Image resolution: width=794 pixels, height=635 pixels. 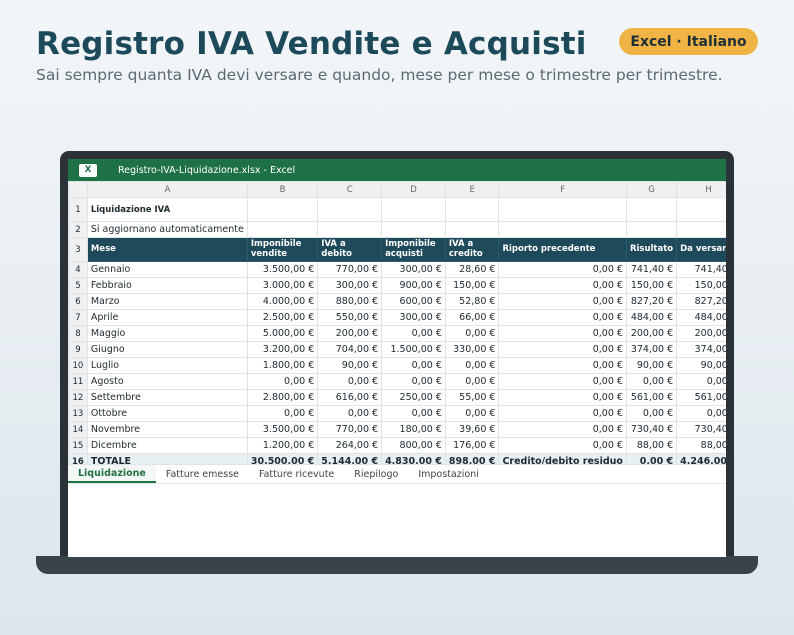 I want to click on select-all-corner, so click(x=78, y=189).